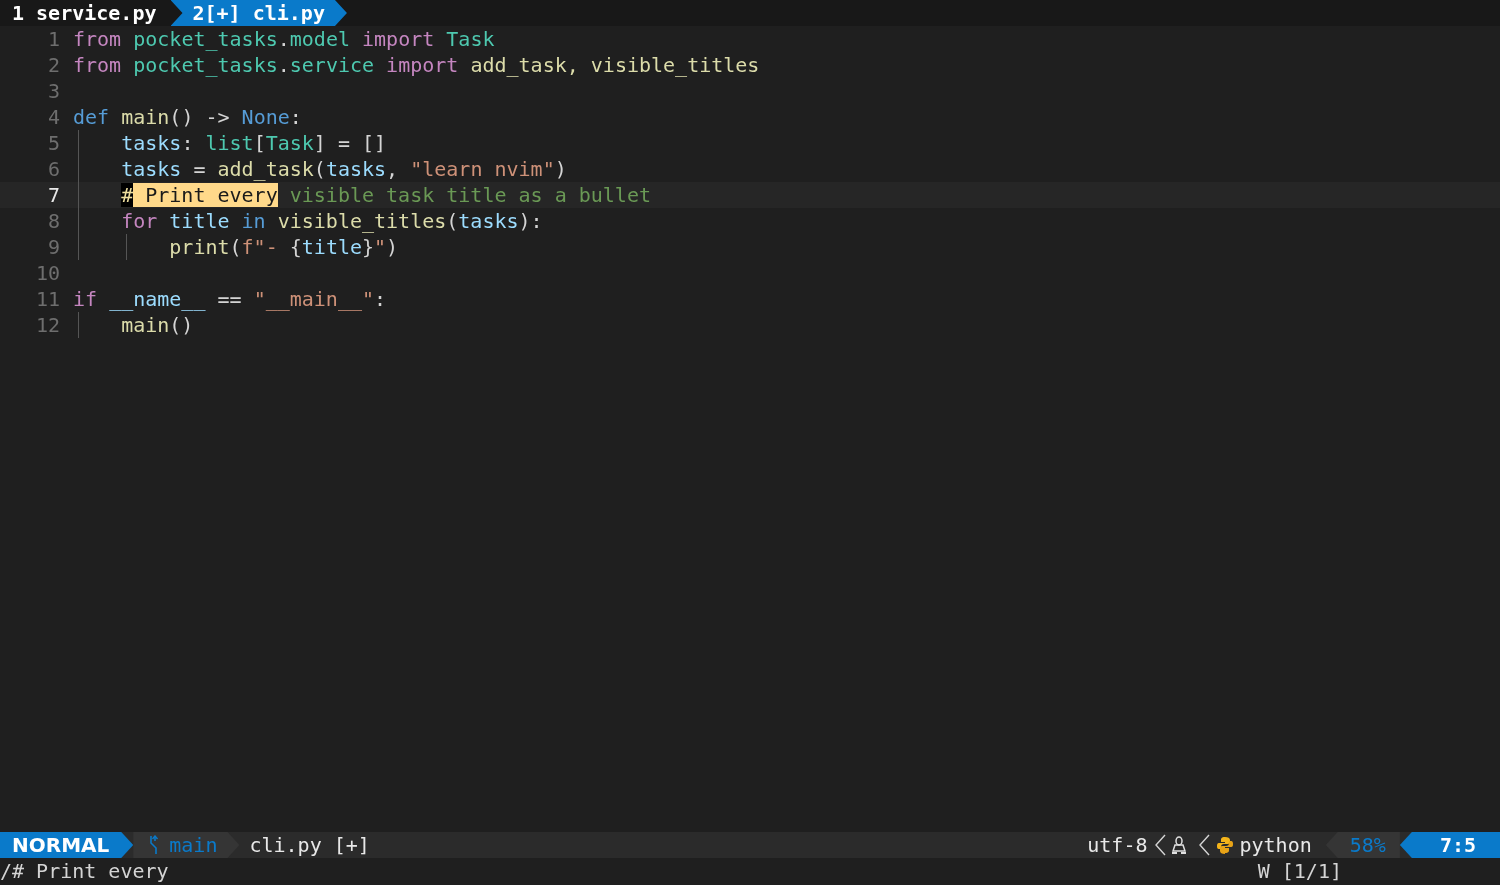 Image resolution: width=1500 pixels, height=885 pixels. What do you see at coordinates (84, 871) in the screenshot?
I see `command-line-text: /# Print every` at bounding box center [84, 871].